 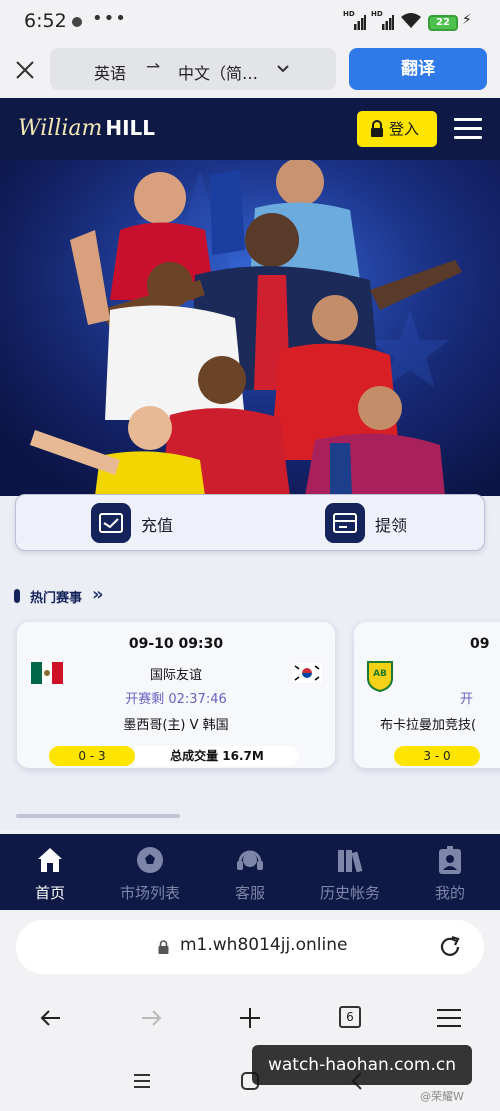 I want to click on status-time: 6:52, so click(x=45, y=21).